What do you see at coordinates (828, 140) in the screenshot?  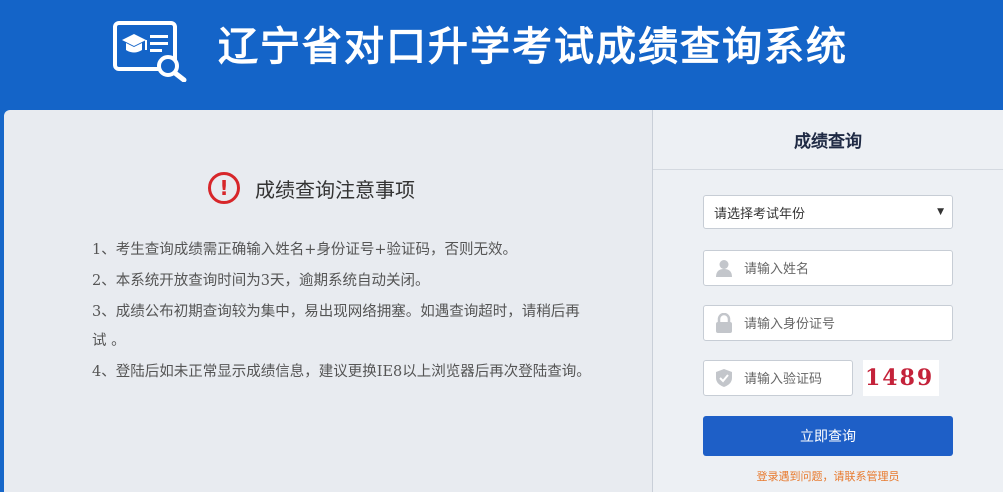 I see `login-title: 成绩查询` at bounding box center [828, 140].